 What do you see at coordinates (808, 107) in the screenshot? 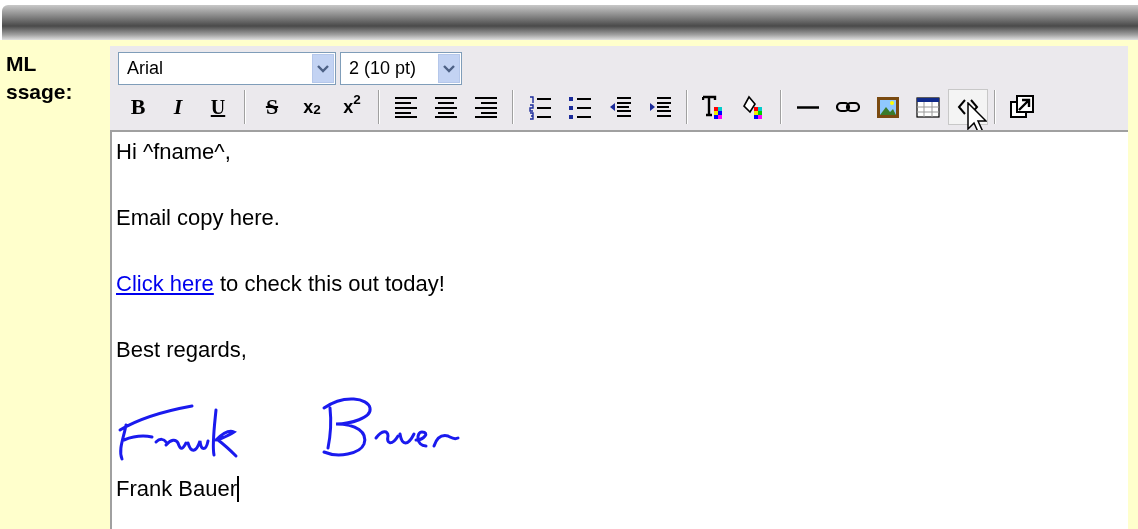
I see `horizontal-rule-icon` at bounding box center [808, 107].